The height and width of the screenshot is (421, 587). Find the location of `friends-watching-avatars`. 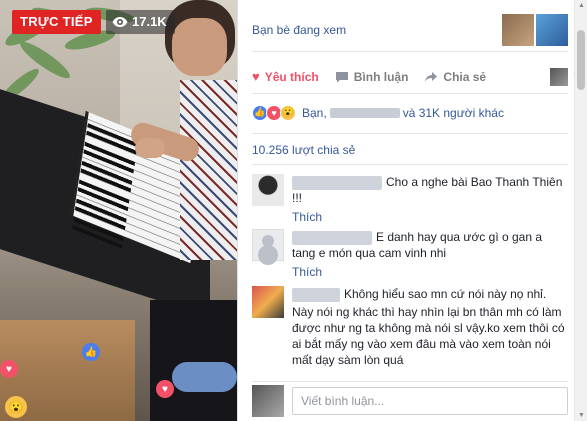

friends-watching-avatars is located at coordinates (535, 29).